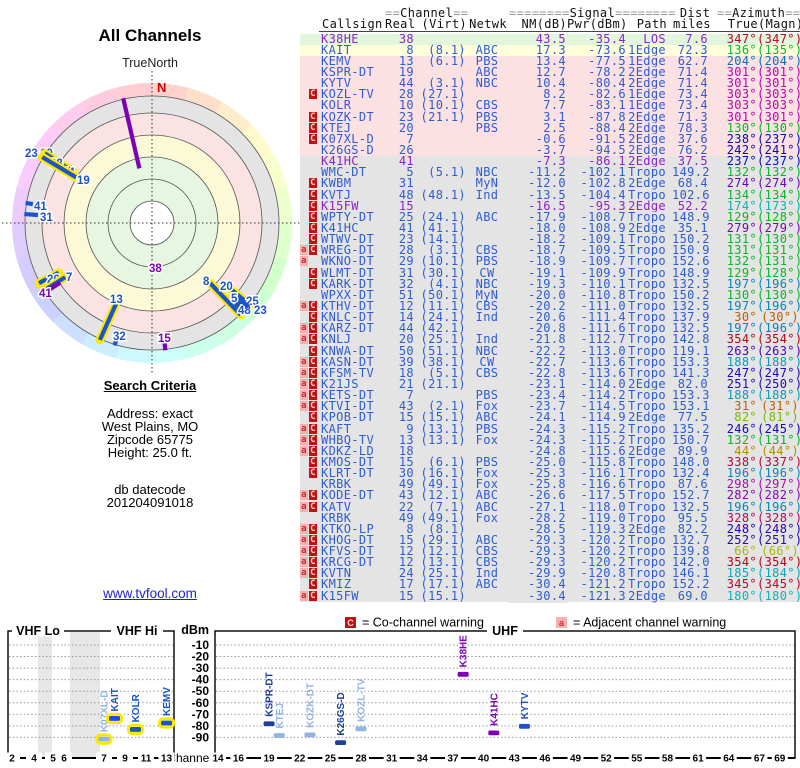 Image resolution: width=800 pixels, height=768 pixels. Describe the element at coordinates (350, 623) in the screenshot. I see `svg-text: C` at that location.